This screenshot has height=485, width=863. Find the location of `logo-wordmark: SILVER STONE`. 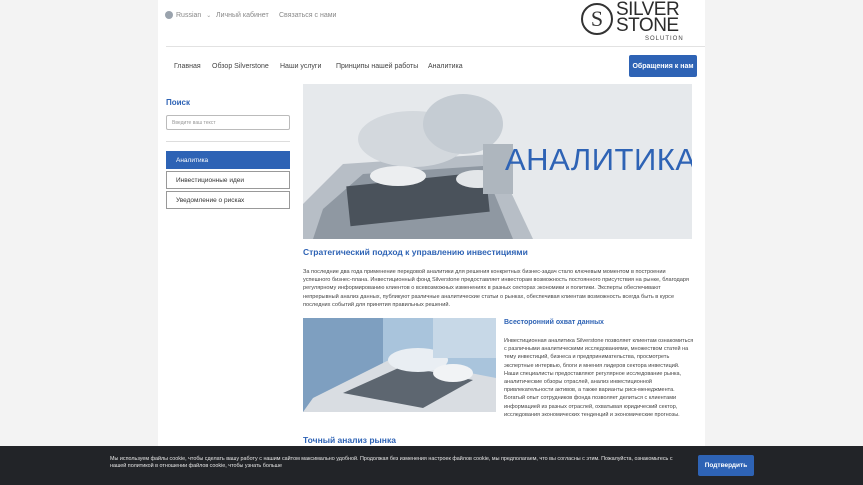

logo-wordmark: SILVER STONE is located at coordinates (648, 18).